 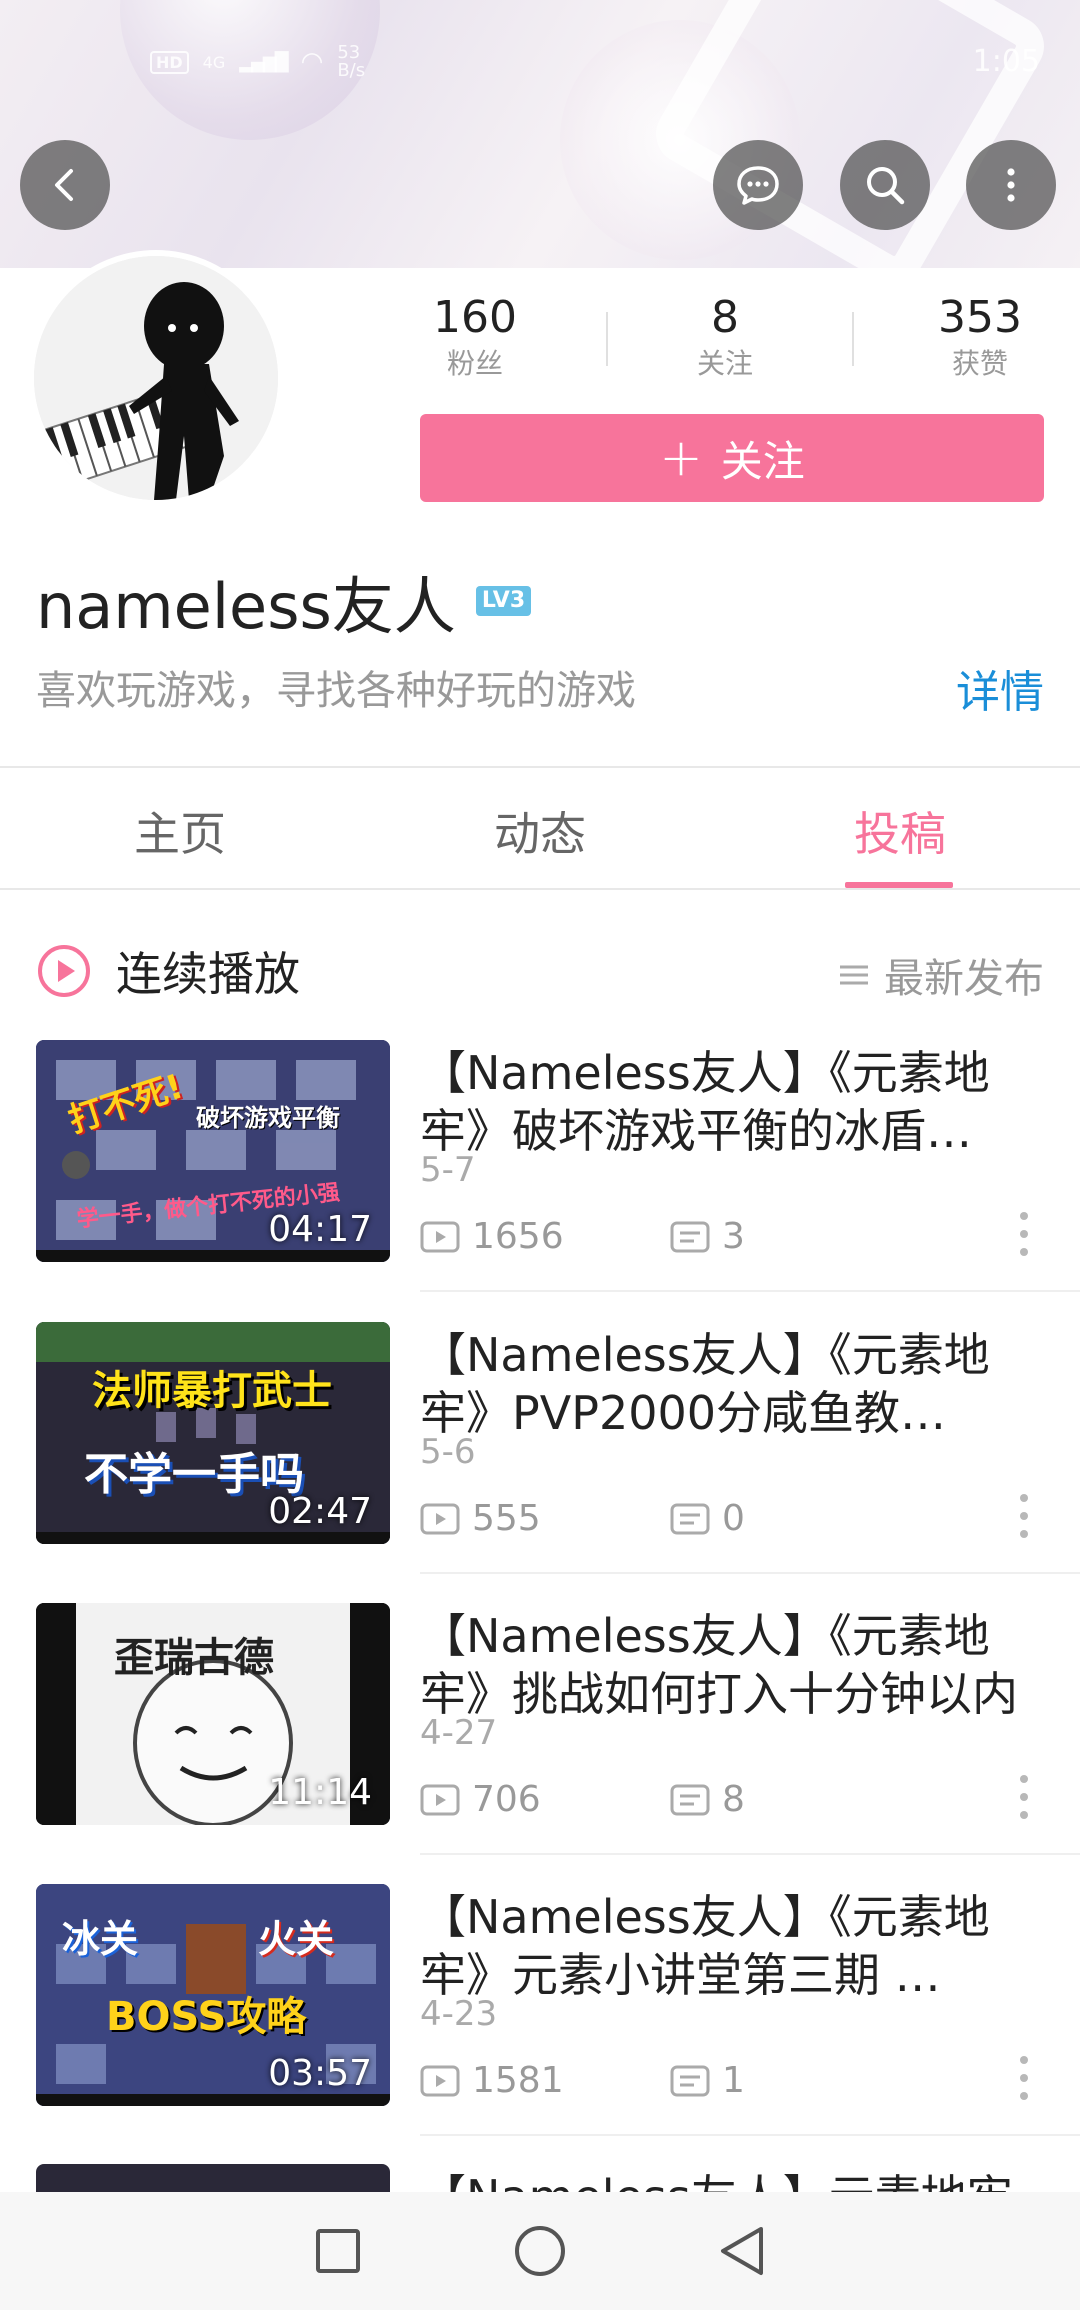 I want to click on search-icon, so click(x=886, y=186).